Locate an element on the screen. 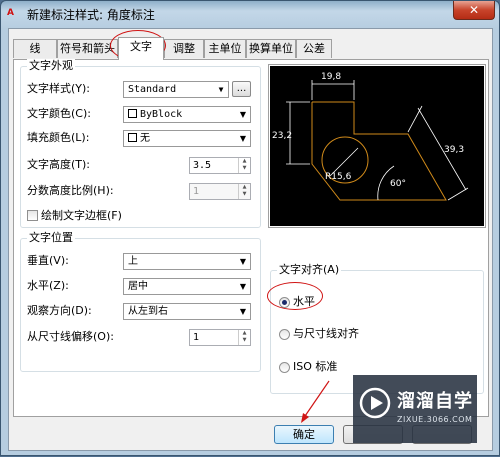 This screenshot has width=500, height=457. tab-alternate-units: 换算单位 is located at coordinates (271, 48).